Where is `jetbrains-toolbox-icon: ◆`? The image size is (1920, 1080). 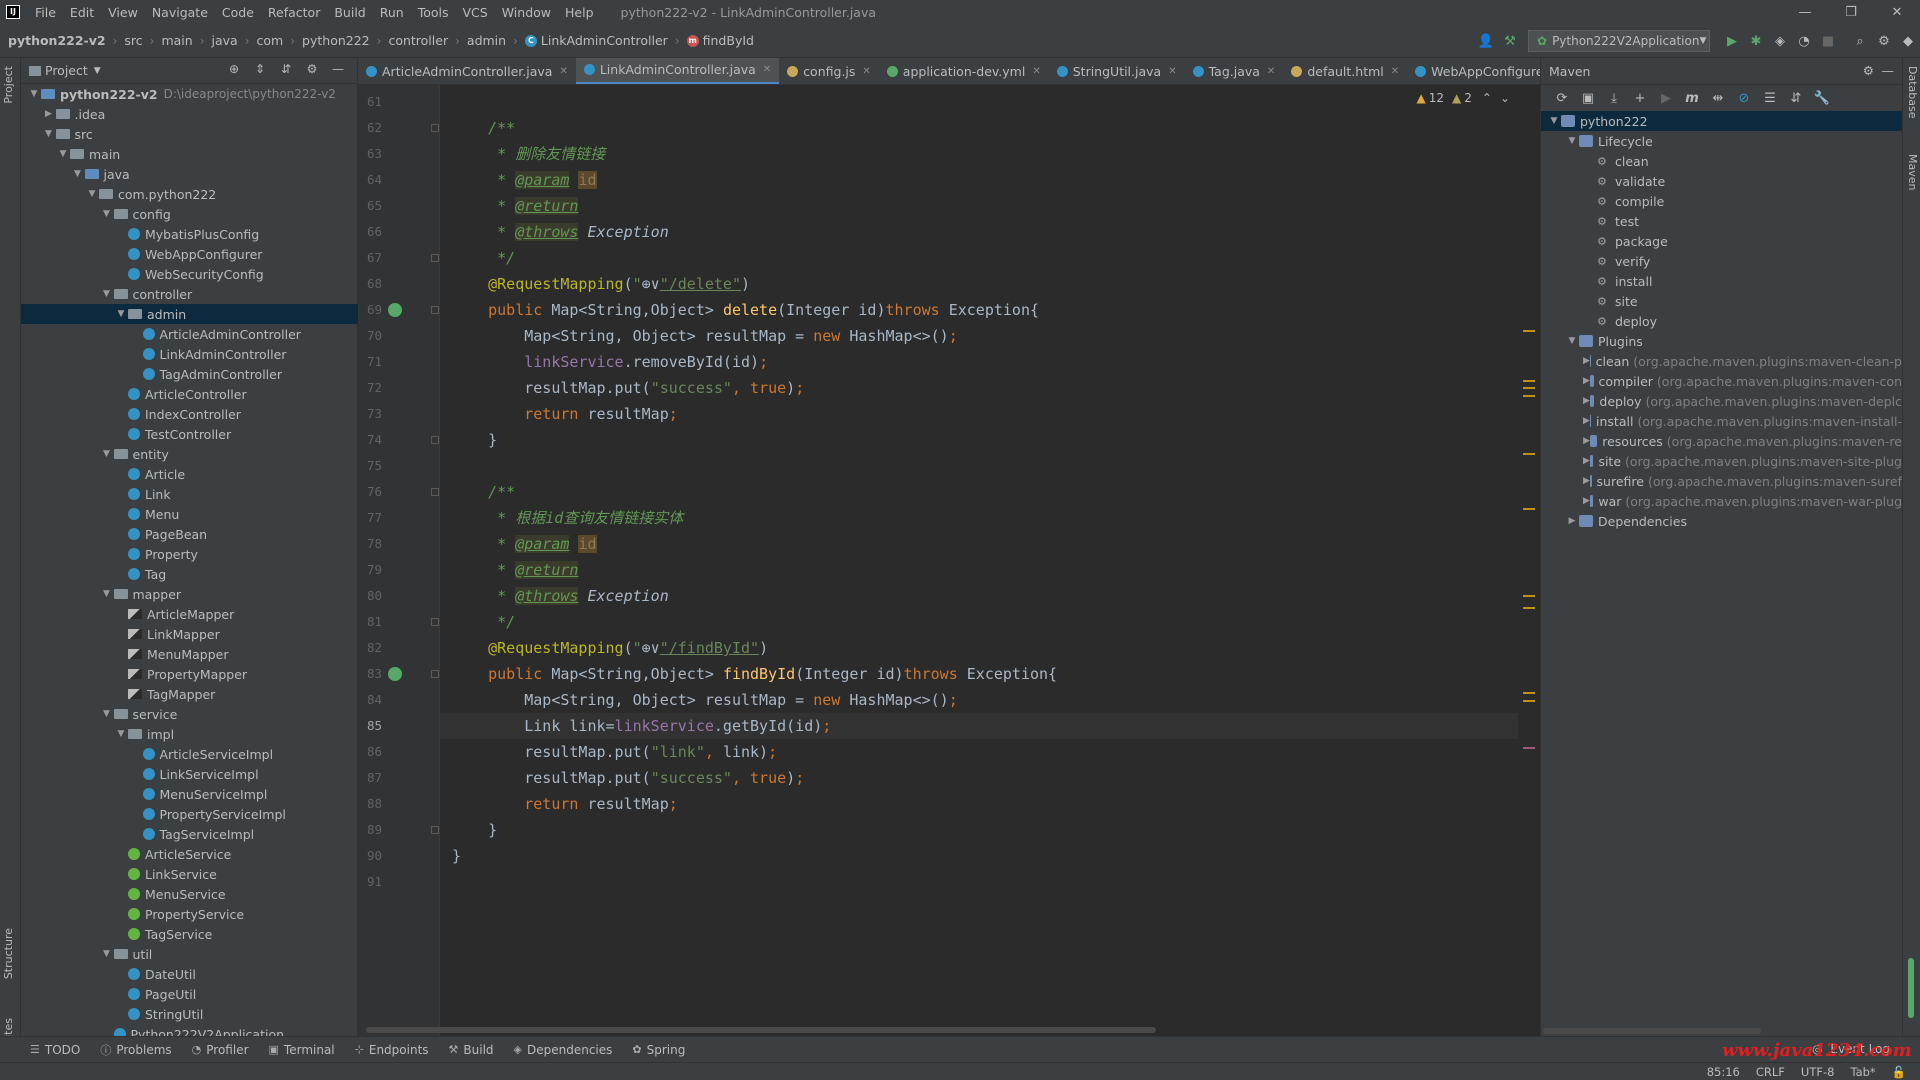 jetbrains-toolbox-icon: ◆ is located at coordinates (1908, 41).